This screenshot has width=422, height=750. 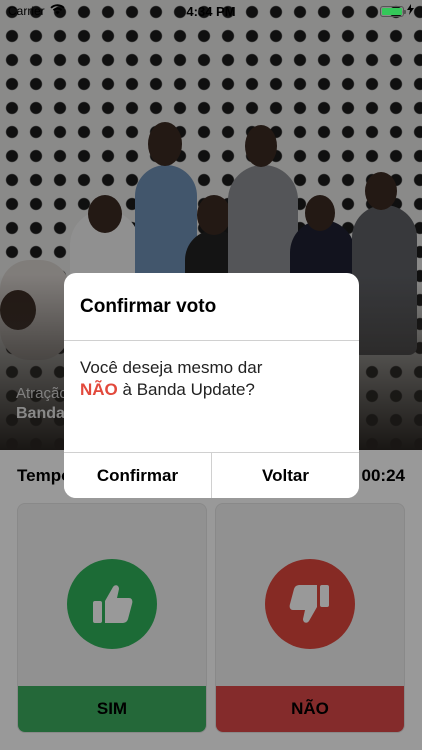 I want to click on charging-bolt-icon, so click(x=410, y=11).